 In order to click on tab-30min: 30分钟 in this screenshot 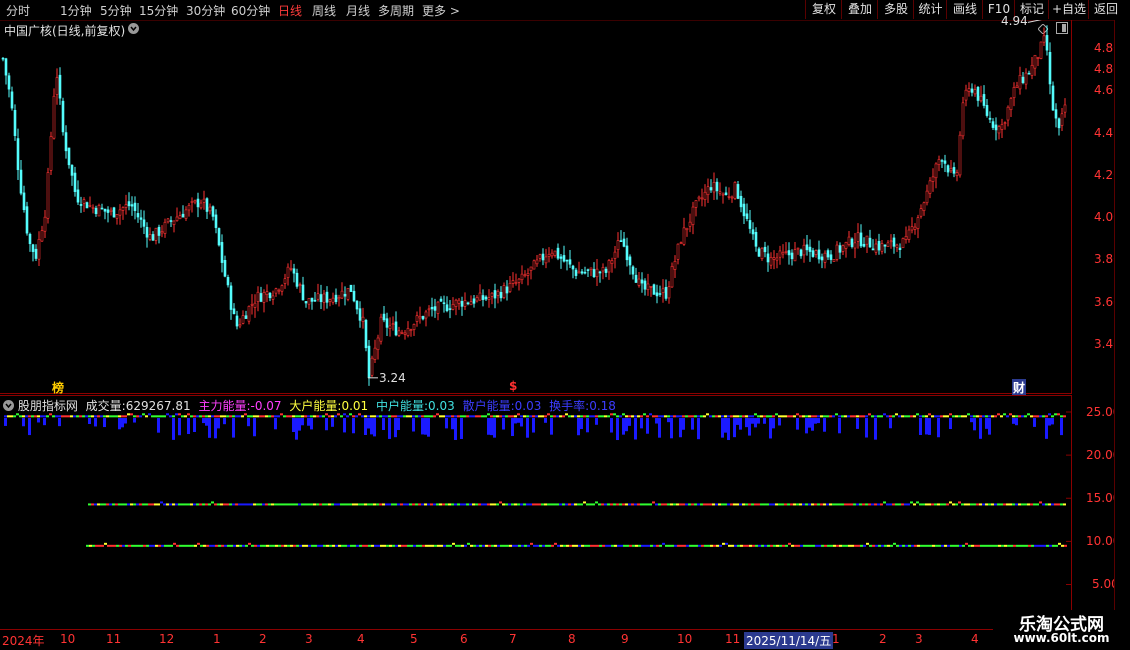, I will do `click(205, 10)`.